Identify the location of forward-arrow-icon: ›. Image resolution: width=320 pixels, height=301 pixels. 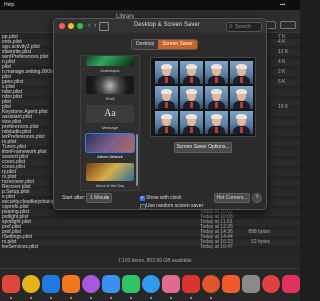
(95, 26).